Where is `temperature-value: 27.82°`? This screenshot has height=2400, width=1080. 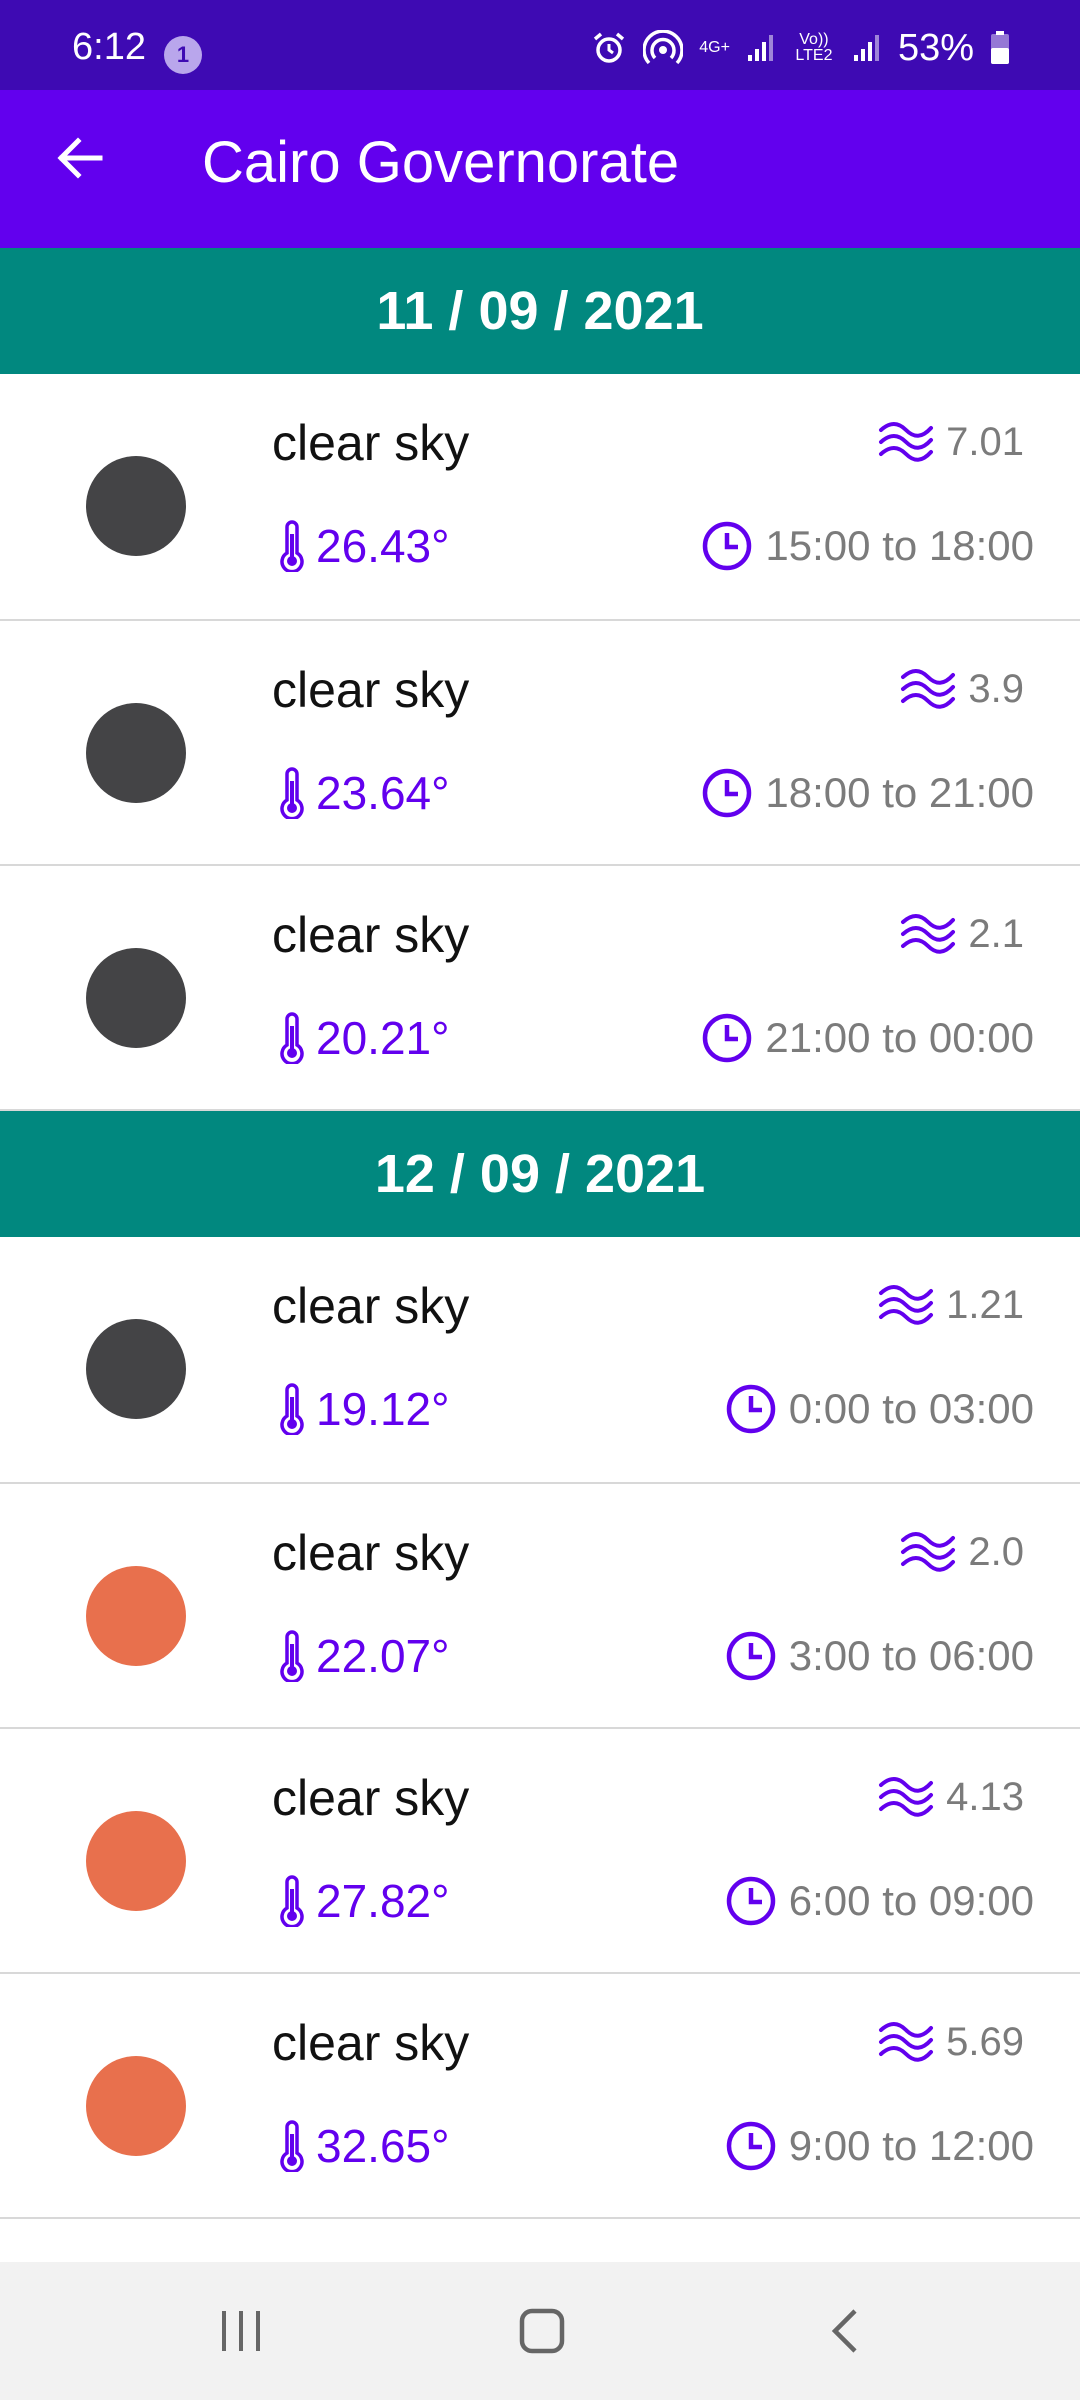 temperature-value: 27.82° is located at coordinates (383, 1901).